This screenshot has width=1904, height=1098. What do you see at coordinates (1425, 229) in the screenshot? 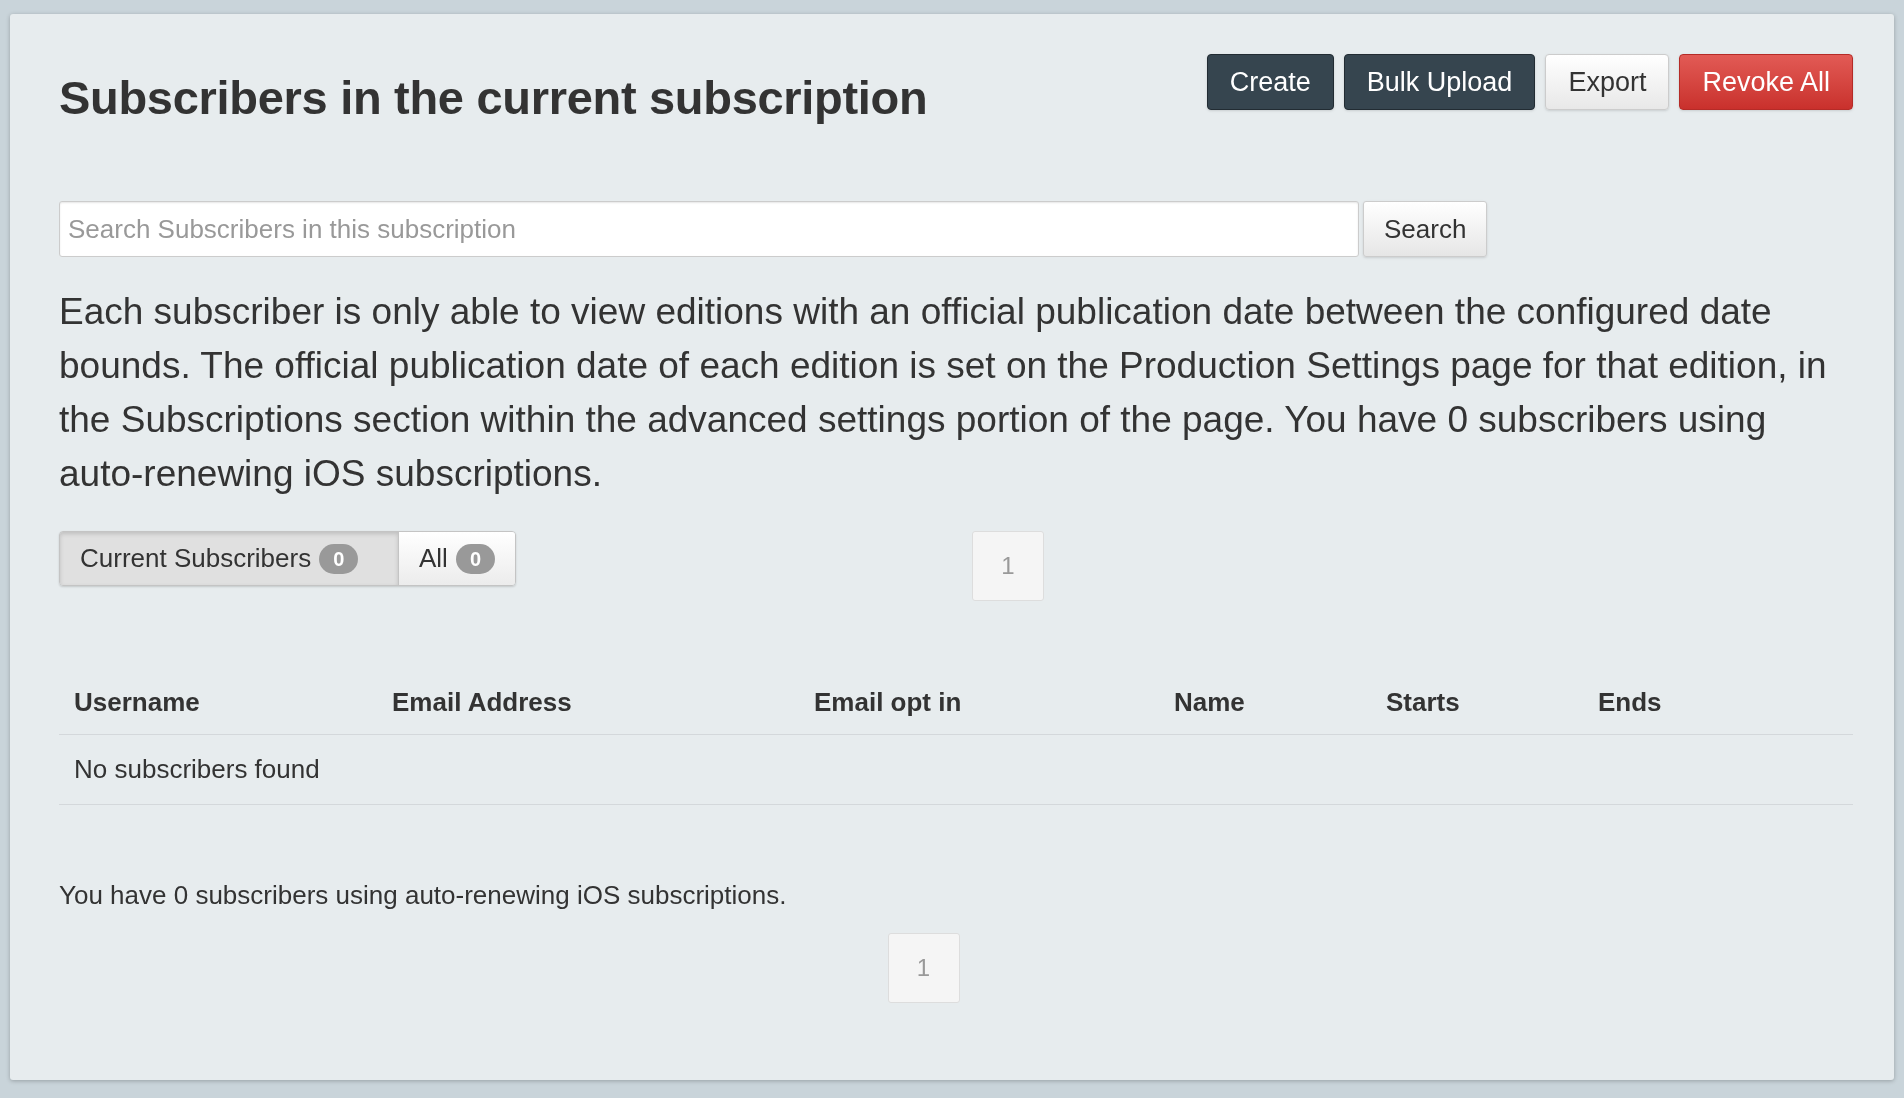
I see `search-button: Search` at bounding box center [1425, 229].